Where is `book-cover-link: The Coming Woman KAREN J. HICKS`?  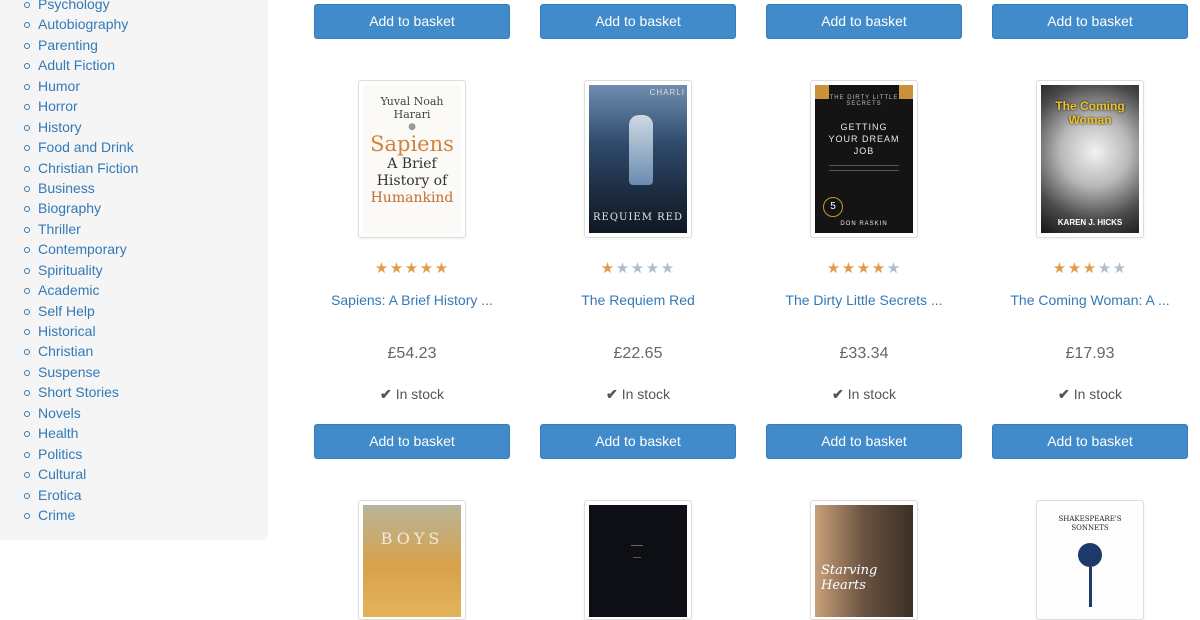
book-cover-link: The Coming Woman KAREN J. HICKS is located at coordinates (1090, 159).